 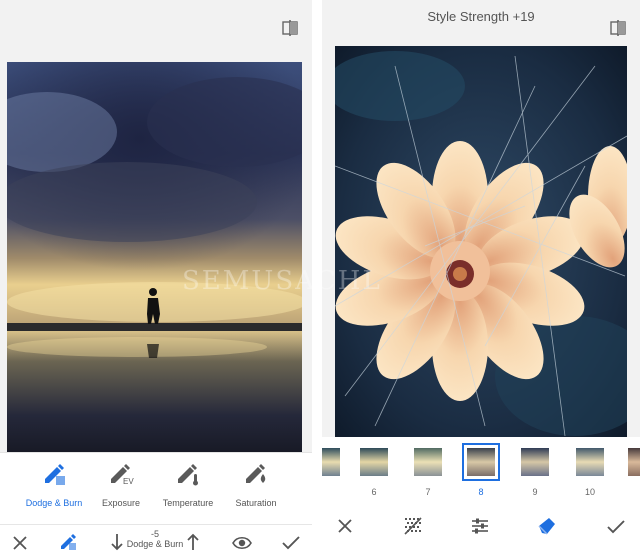 I want to click on dodge-burn-icon, so click(x=55, y=474).